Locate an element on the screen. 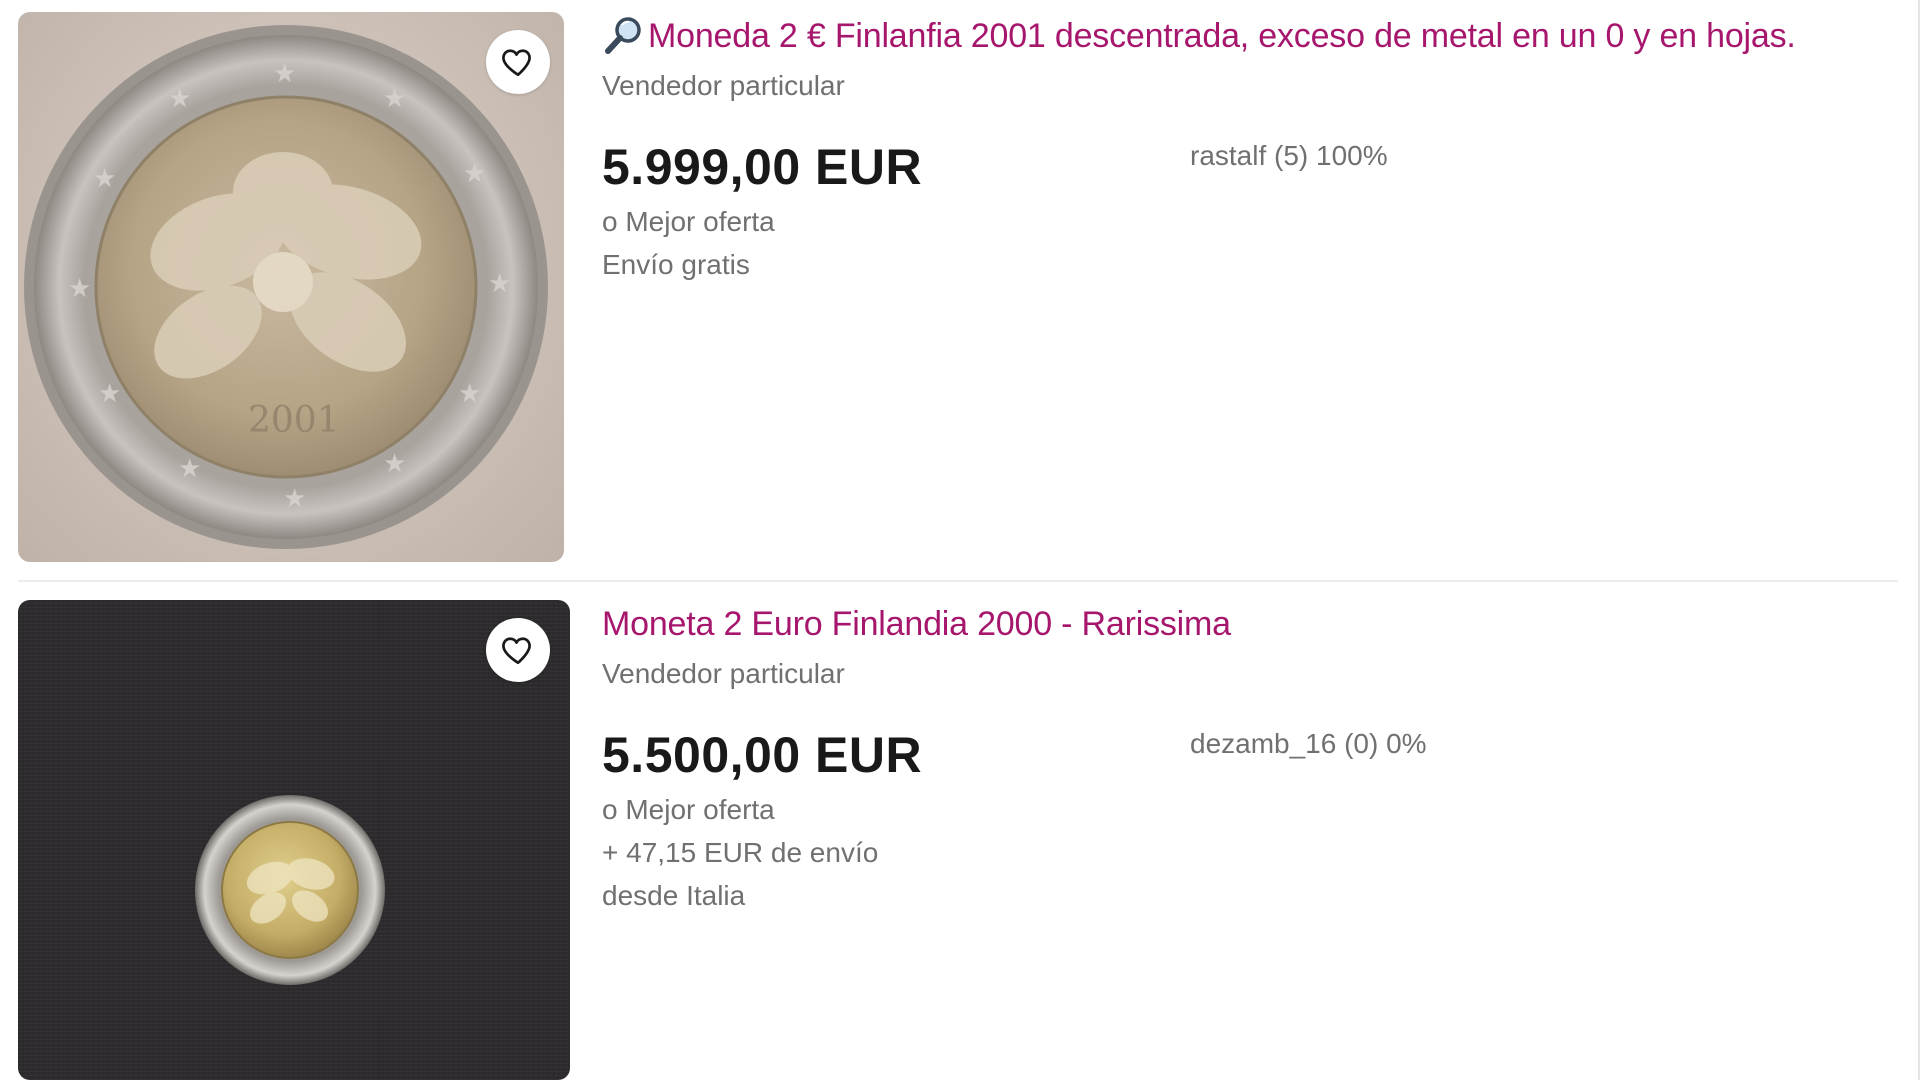  price: 5.999,00 EUR is located at coordinates (762, 167).